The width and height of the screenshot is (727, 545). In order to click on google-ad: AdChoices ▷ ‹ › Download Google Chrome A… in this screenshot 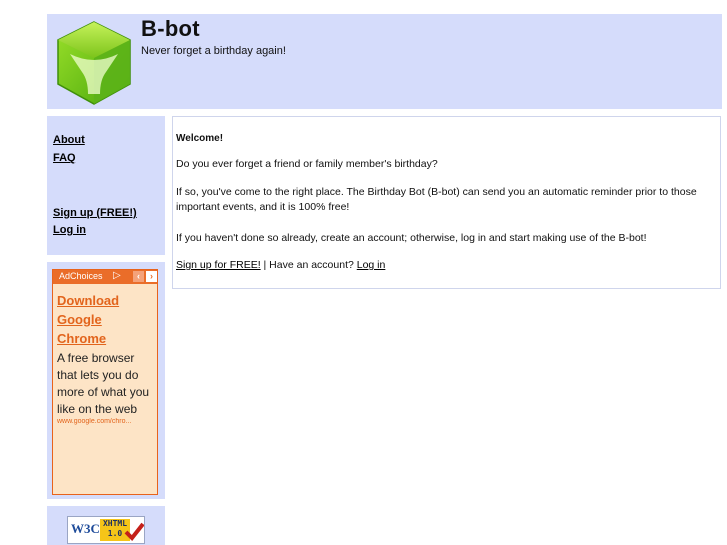, I will do `click(105, 382)`.